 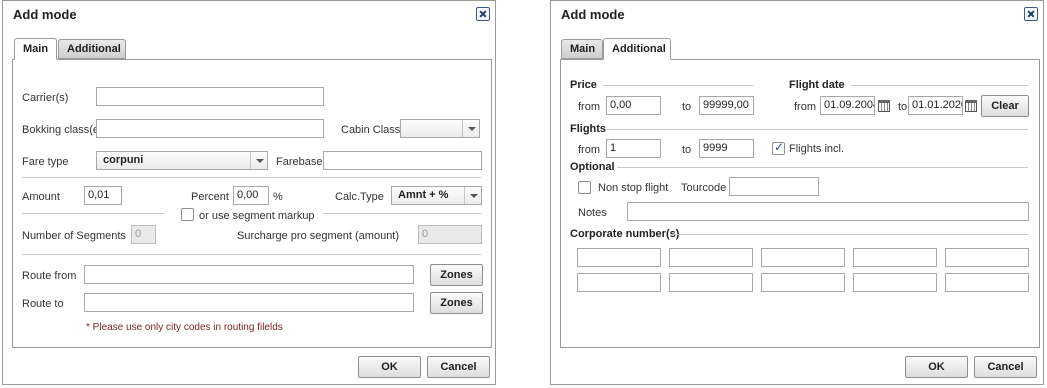 What do you see at coordinates (456, 303) in the screenshot?
I see `zones-to-button: Zones` at bounding box center [456, 303].